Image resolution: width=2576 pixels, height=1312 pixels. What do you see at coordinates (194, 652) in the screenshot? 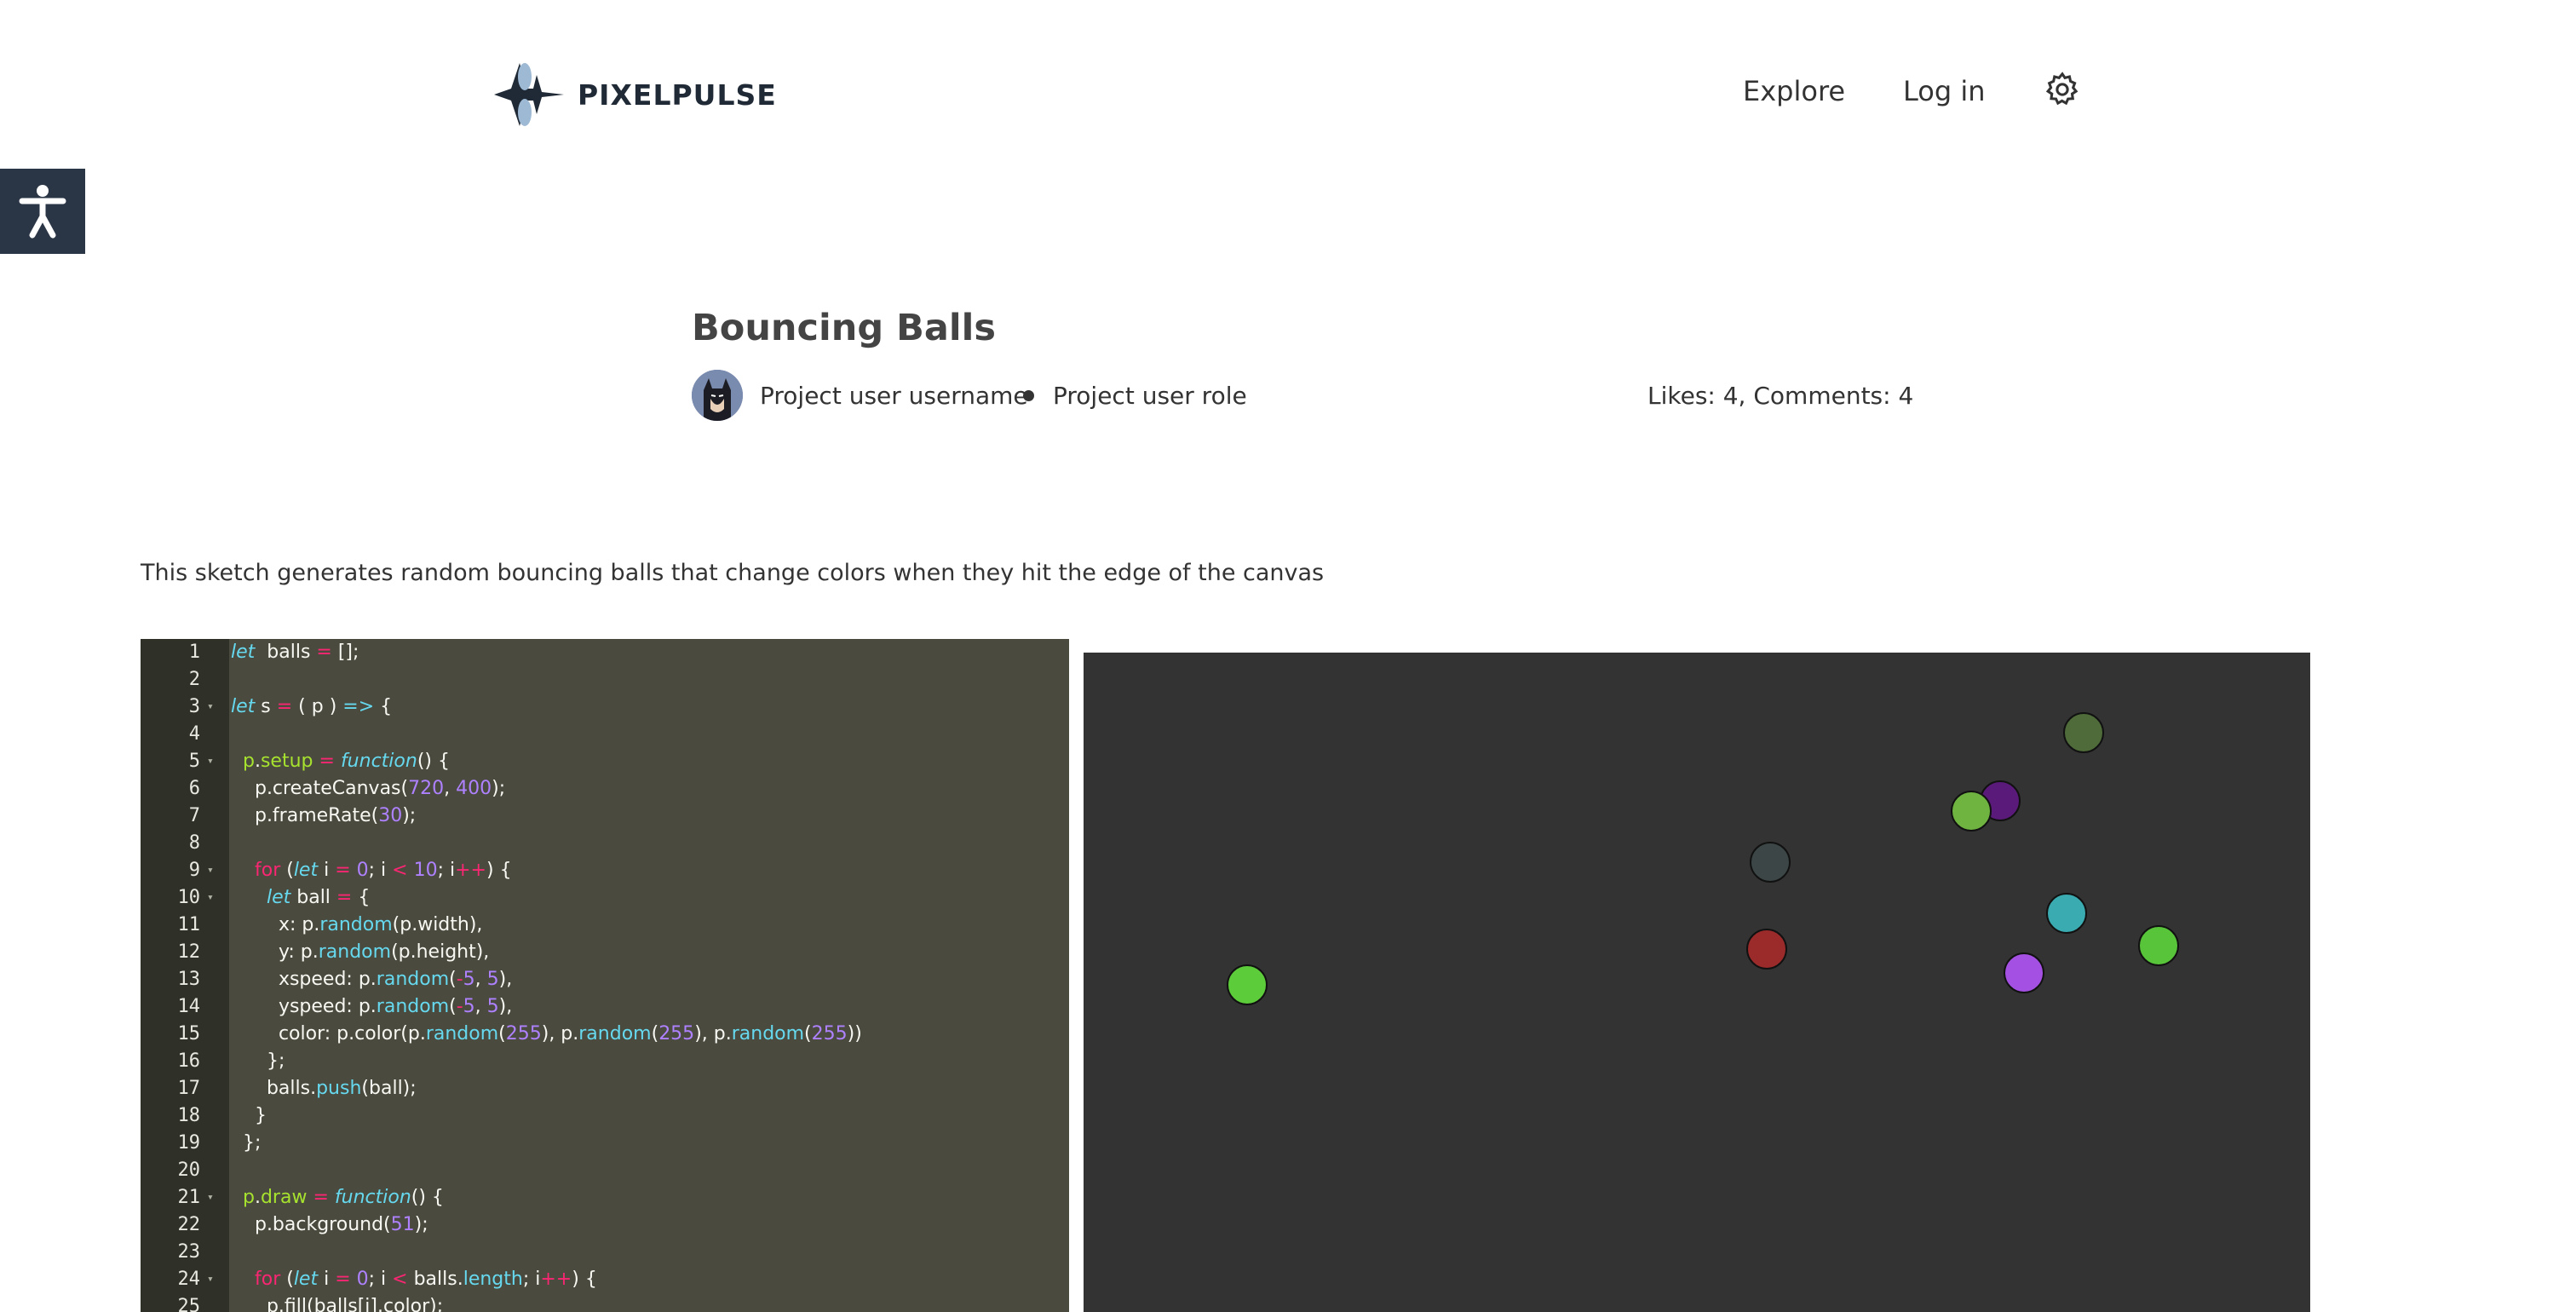
I see `line-number: 1` at bounding box center [194, 652].